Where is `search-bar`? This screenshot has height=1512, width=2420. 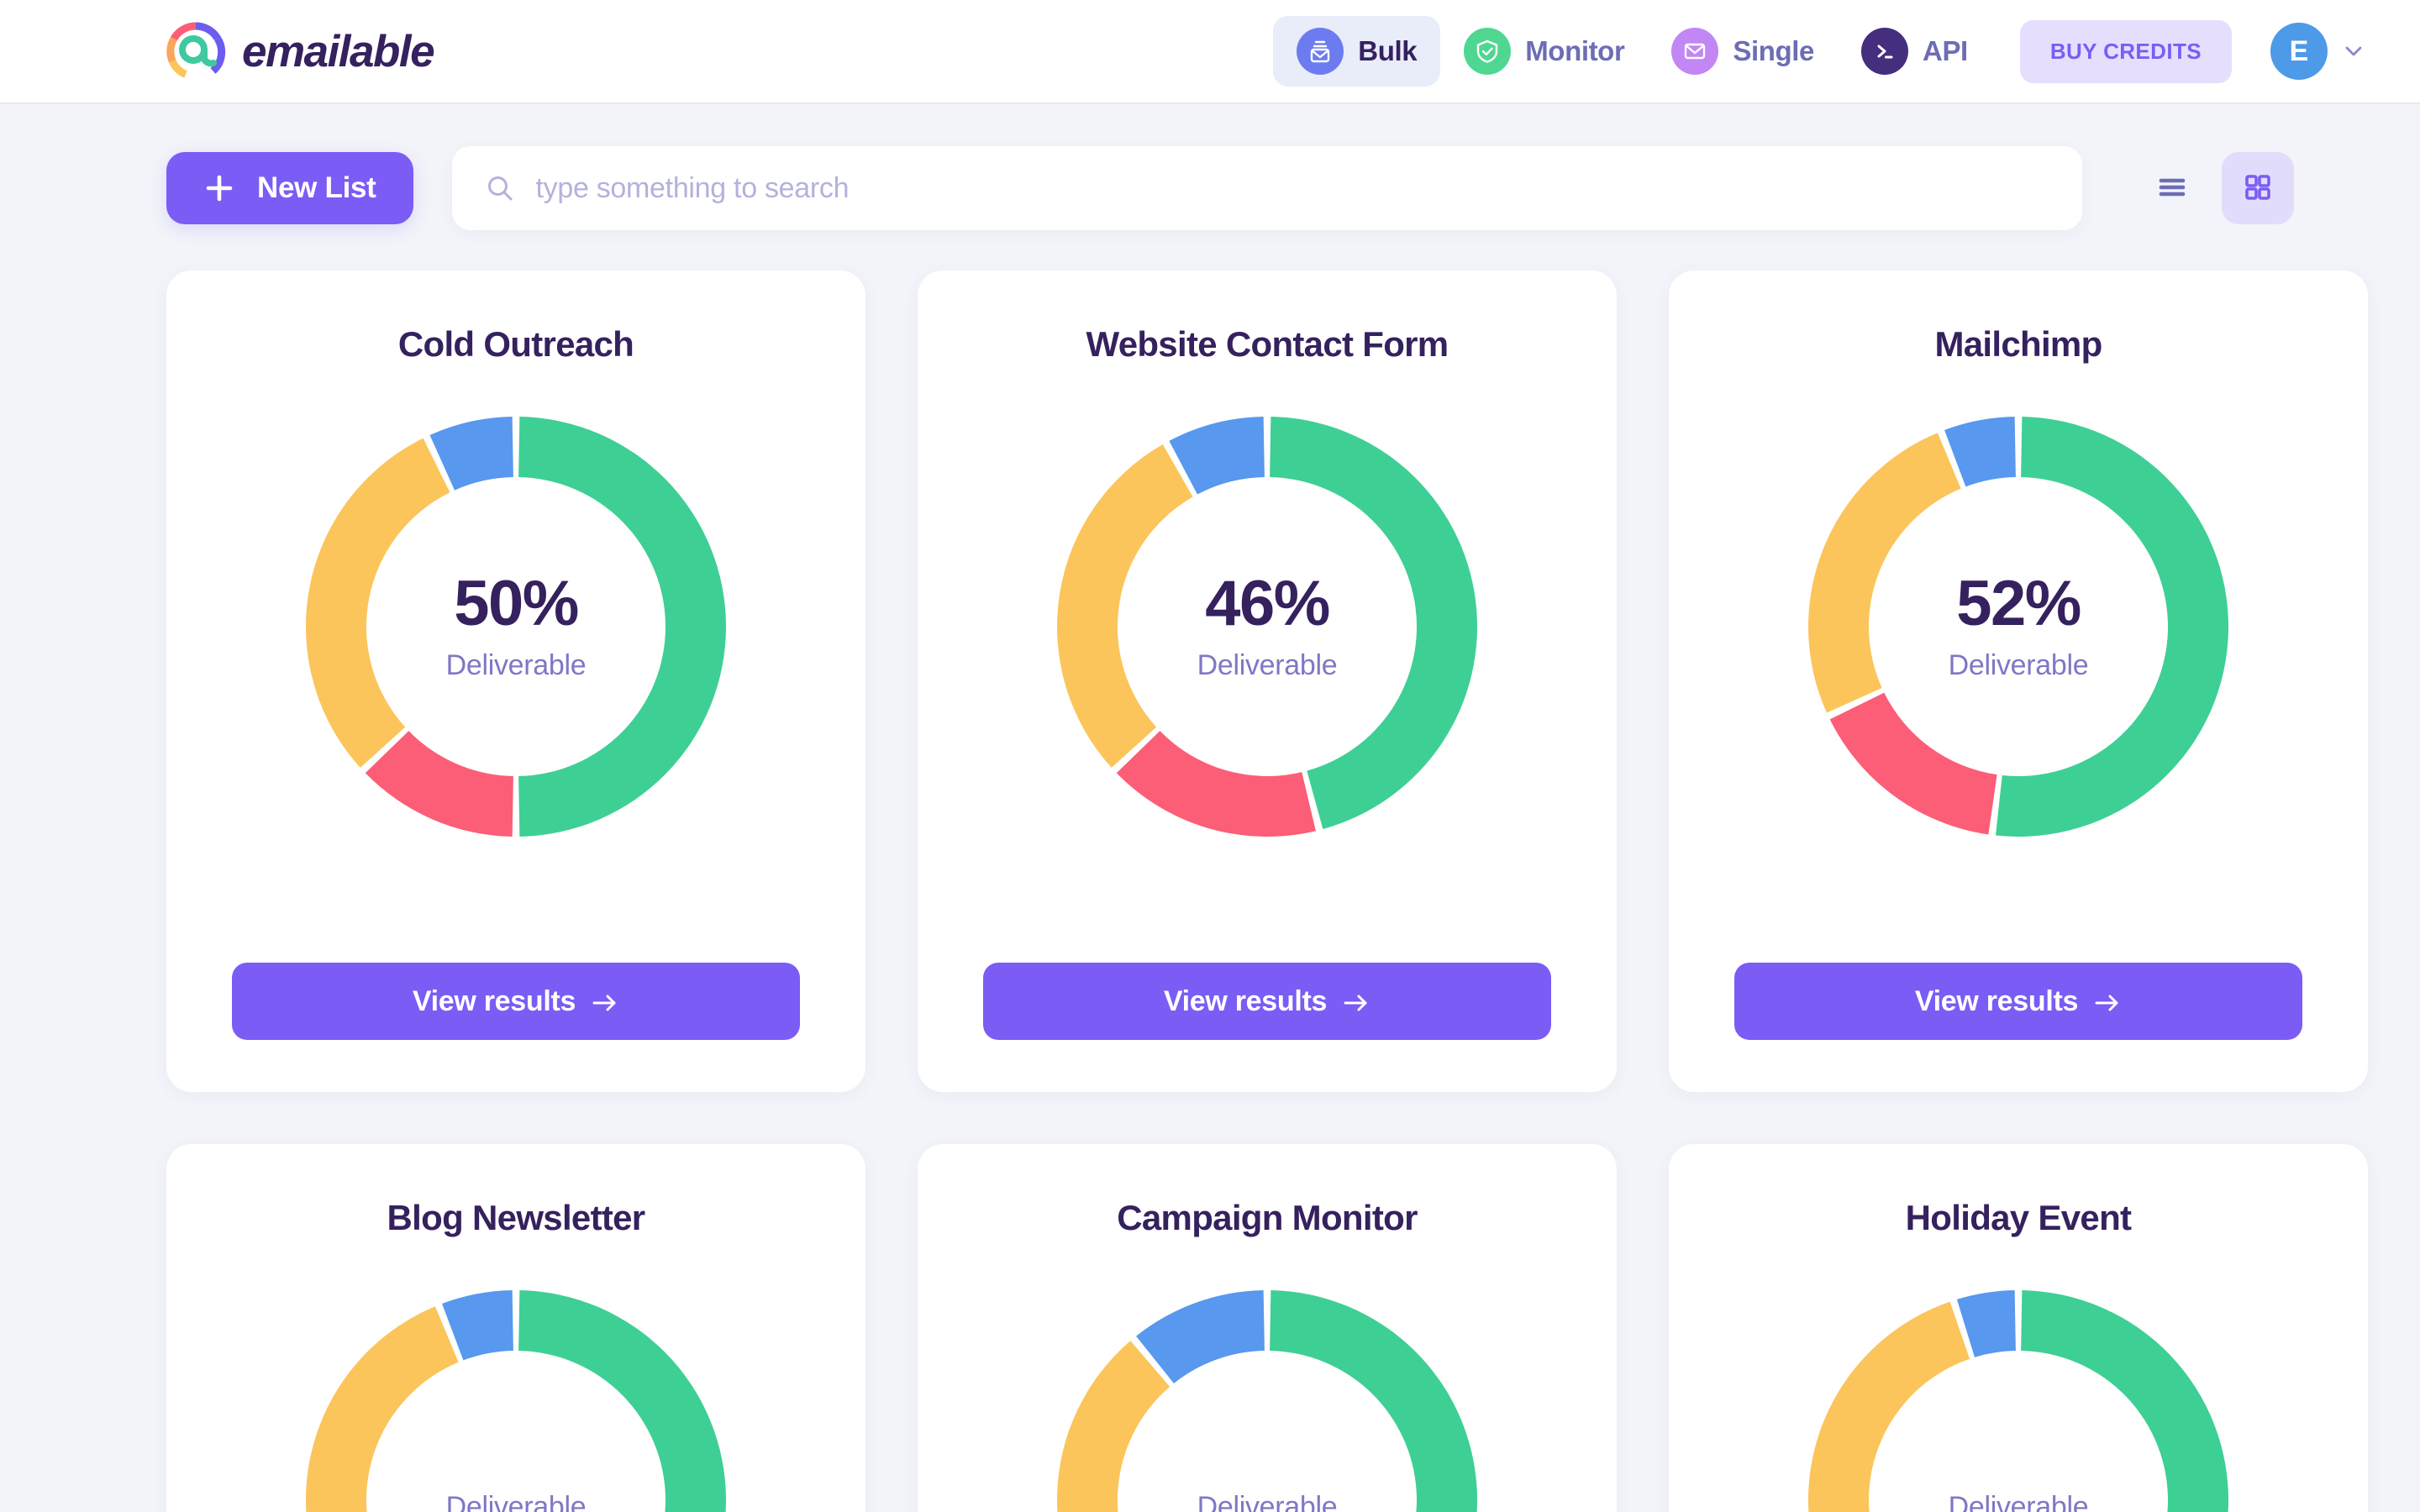
search-bar is located at coordinates (1266, 188).